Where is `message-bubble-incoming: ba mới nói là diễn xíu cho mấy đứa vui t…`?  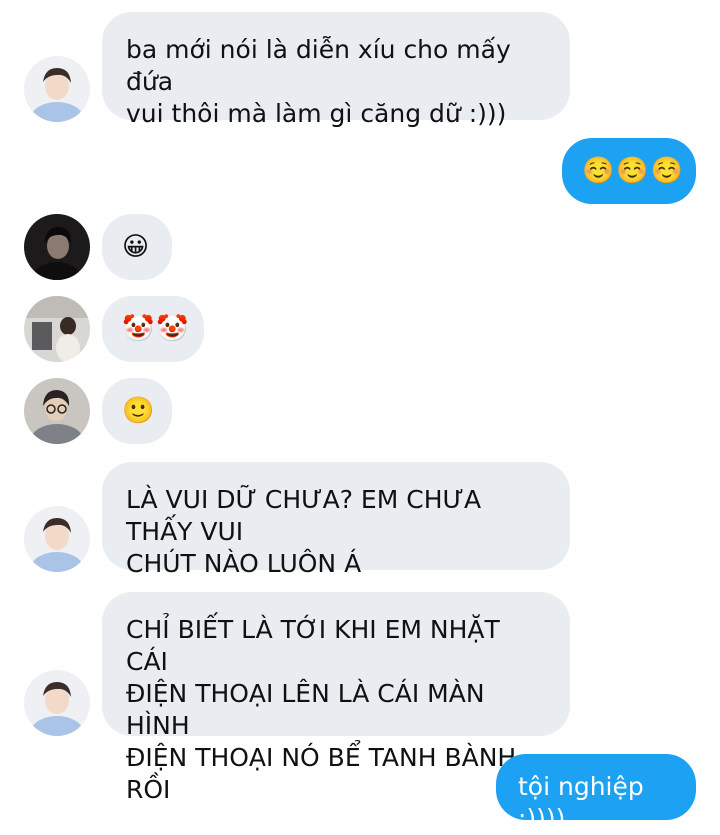 message-bubble-incoming: ba mới nói là diễn xíu cho mấy đứa vui t… is located at coordinates (336, 70).